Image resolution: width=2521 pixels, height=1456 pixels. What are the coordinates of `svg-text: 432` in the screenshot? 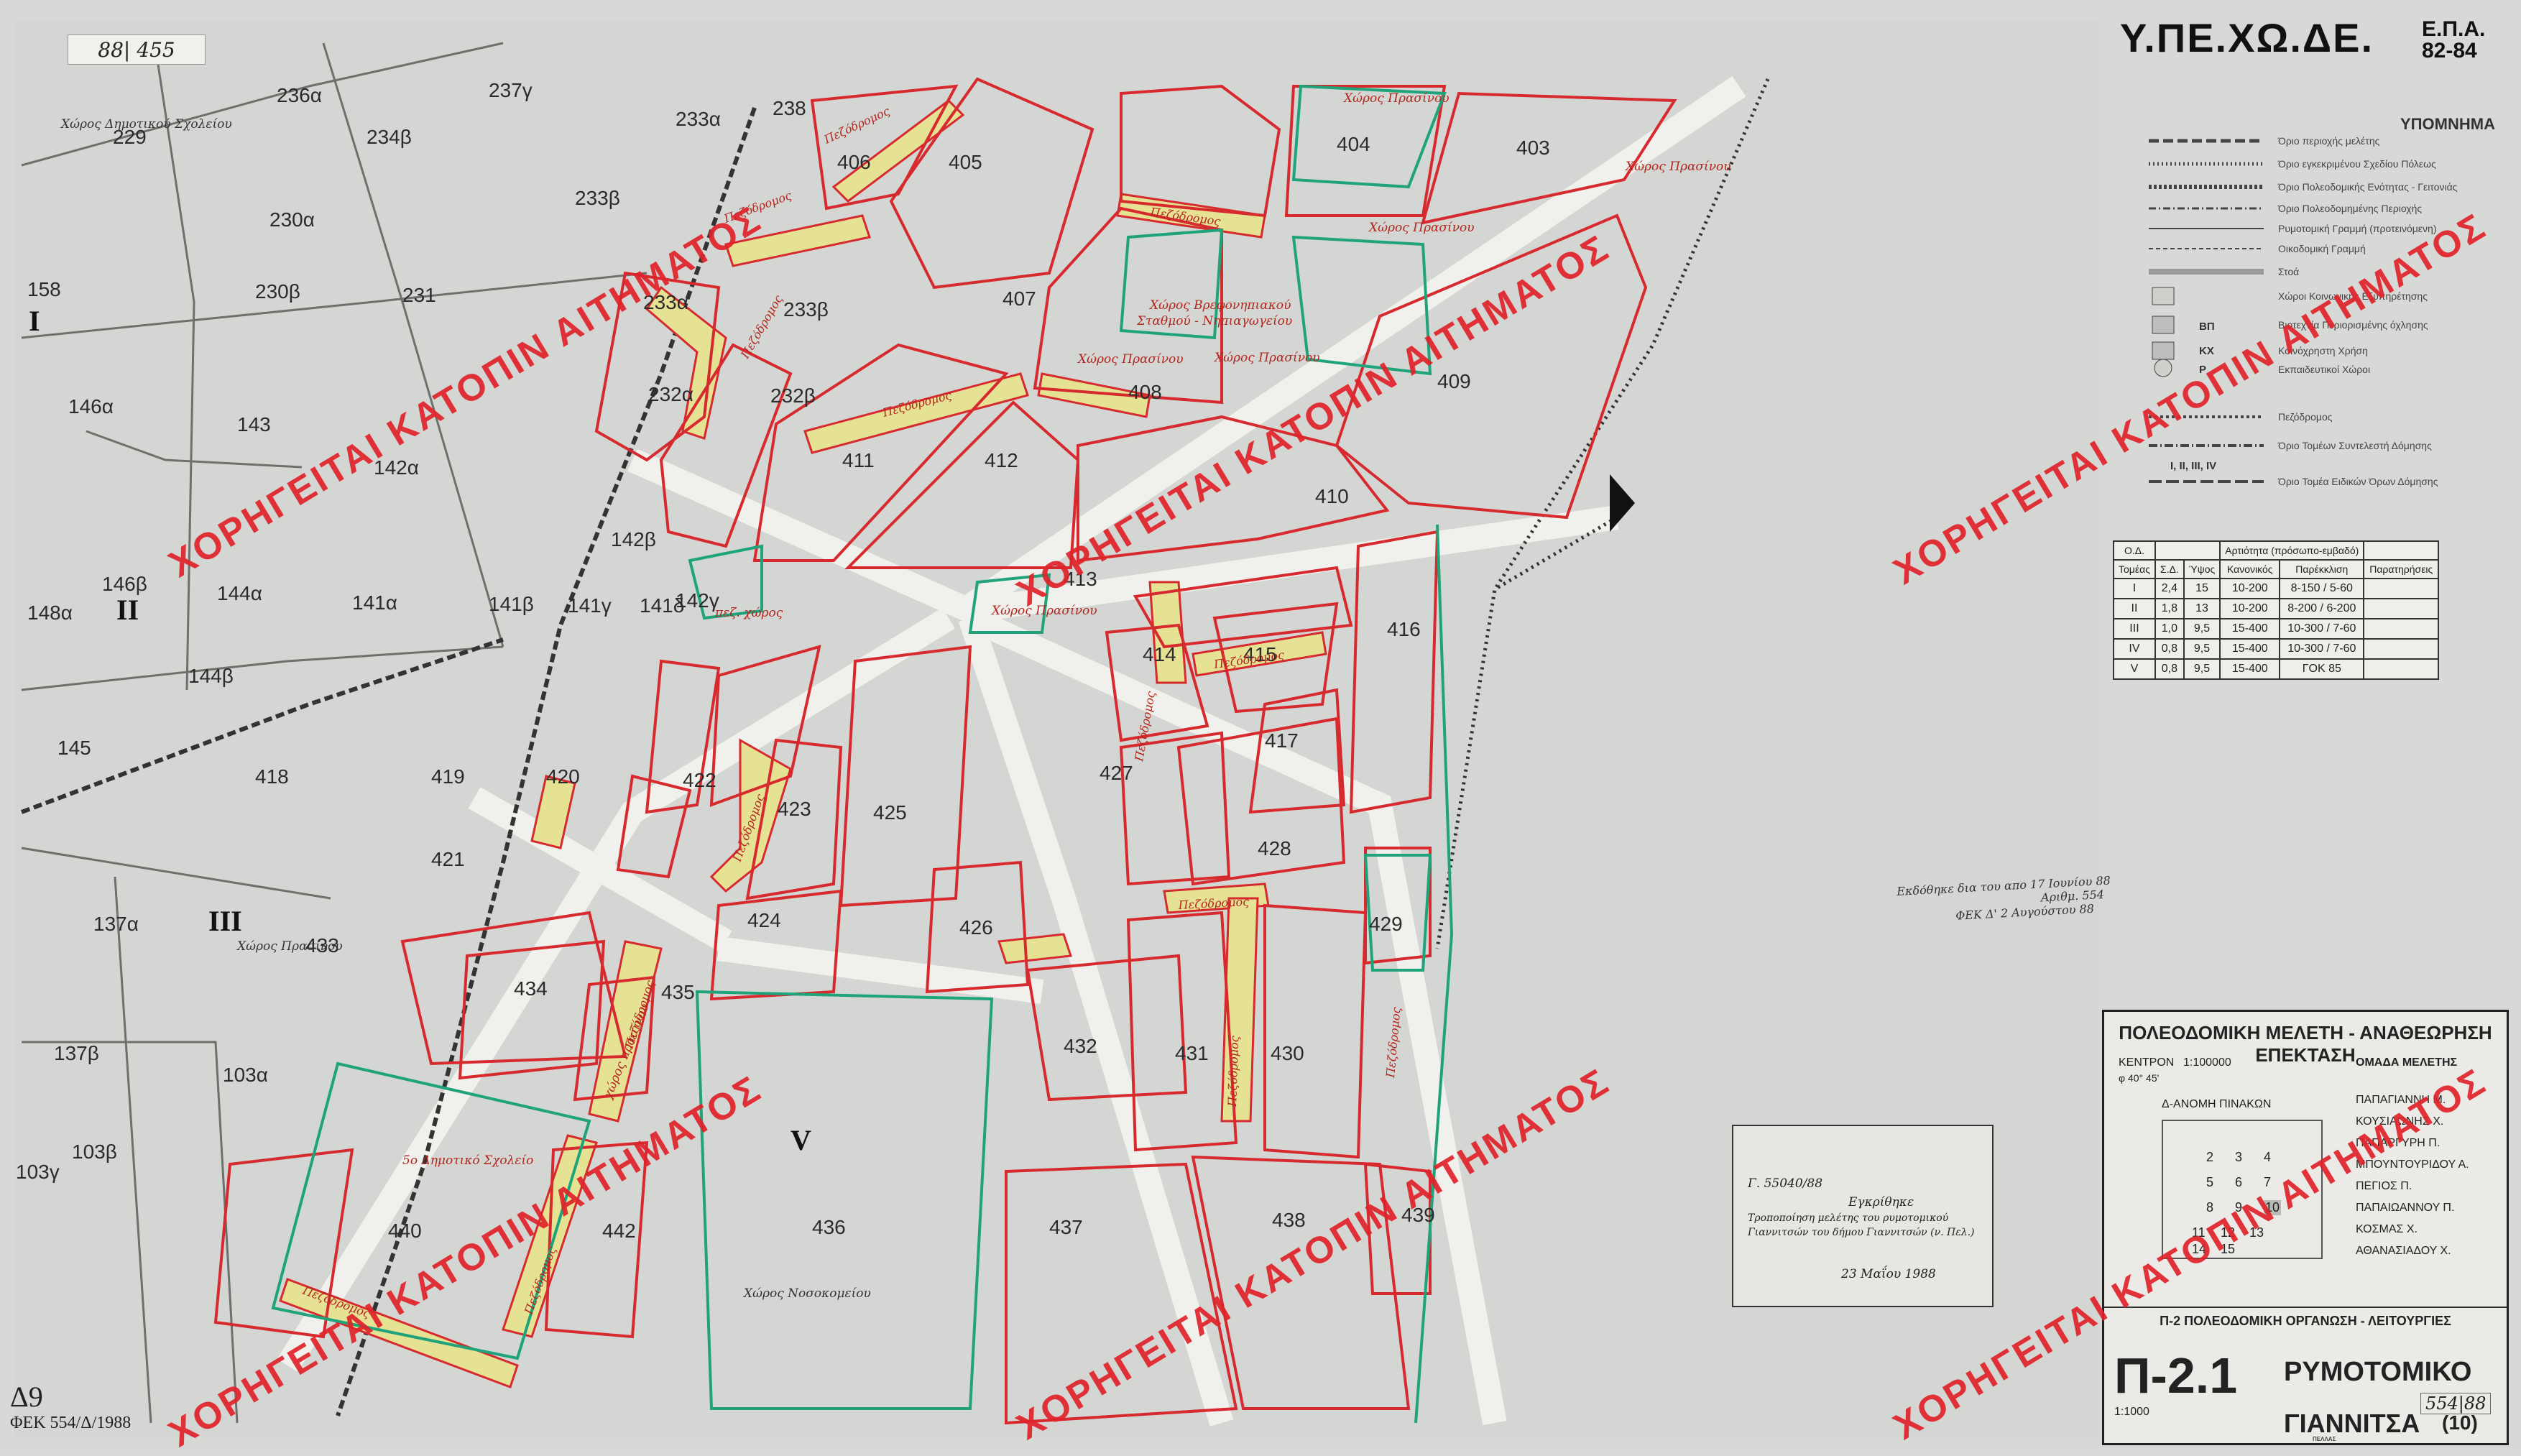 It's located at (1080, 1046).